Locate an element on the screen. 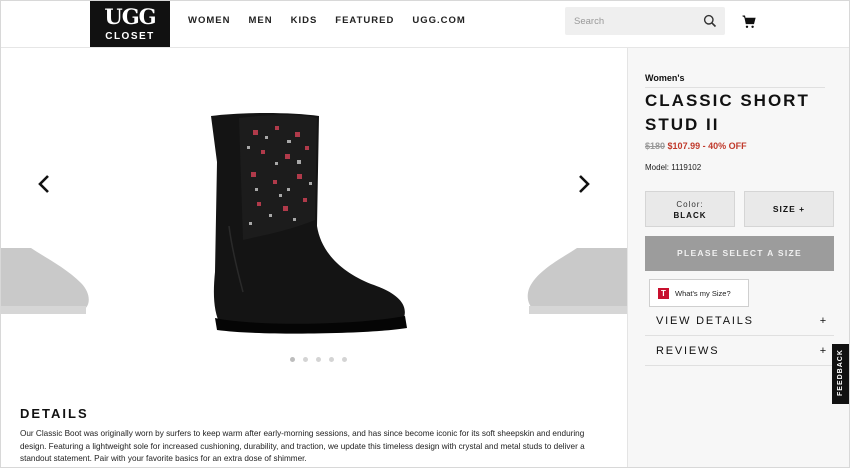 The height and width of the screenshot is (468, 850). accordion-view-details: VIEW DETAILS + is located at coordinates (739, 321).